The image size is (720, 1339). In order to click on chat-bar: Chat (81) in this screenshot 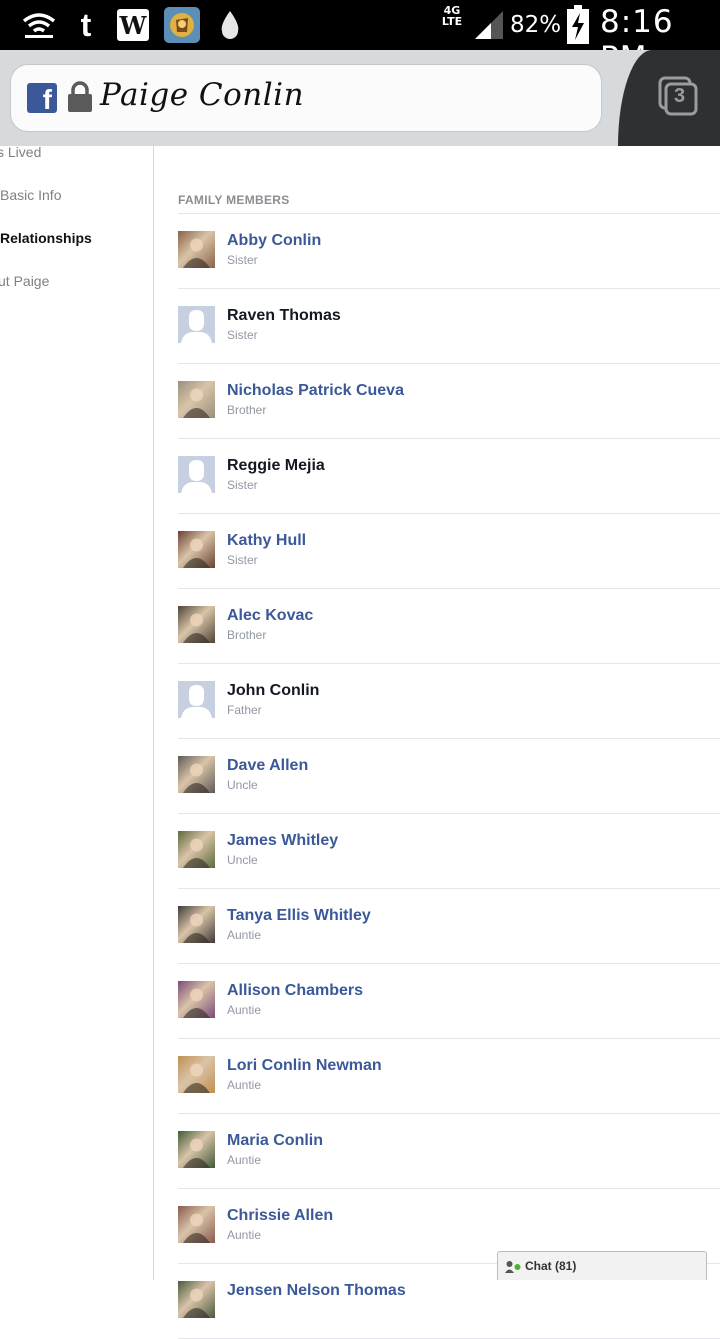, I will do `click(602, 1265)`.